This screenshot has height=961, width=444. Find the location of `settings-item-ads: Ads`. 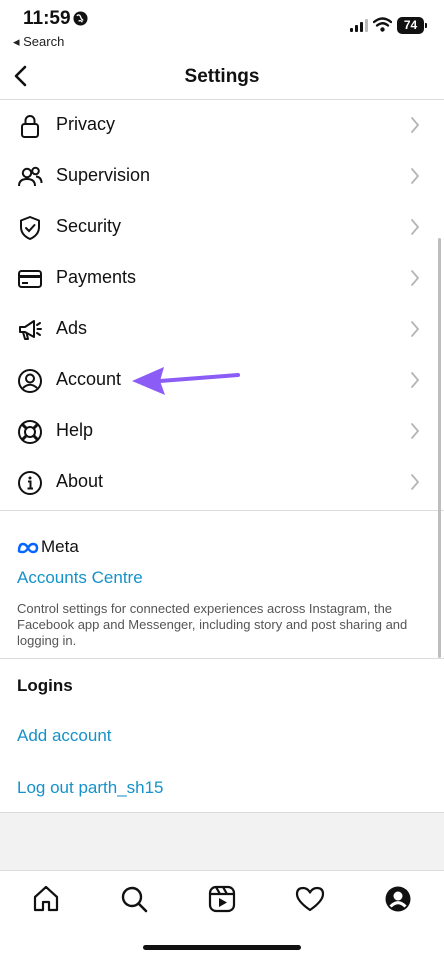

settings-item-ads: Ads is located at coordinates (222, 329).